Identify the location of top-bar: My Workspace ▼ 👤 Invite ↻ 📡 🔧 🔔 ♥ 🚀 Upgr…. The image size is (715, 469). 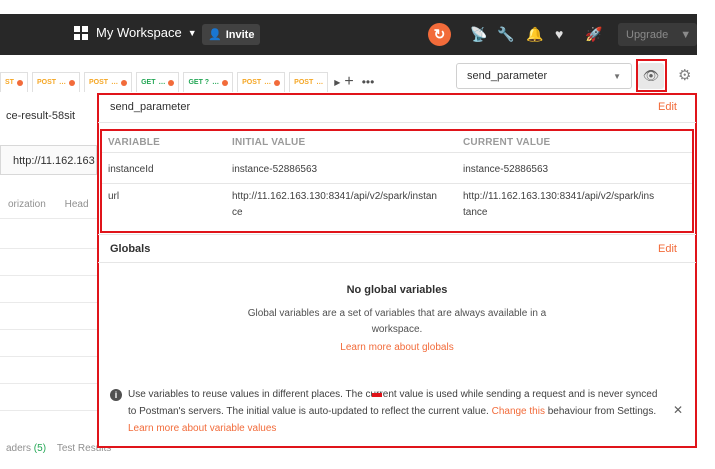
(348, 34).